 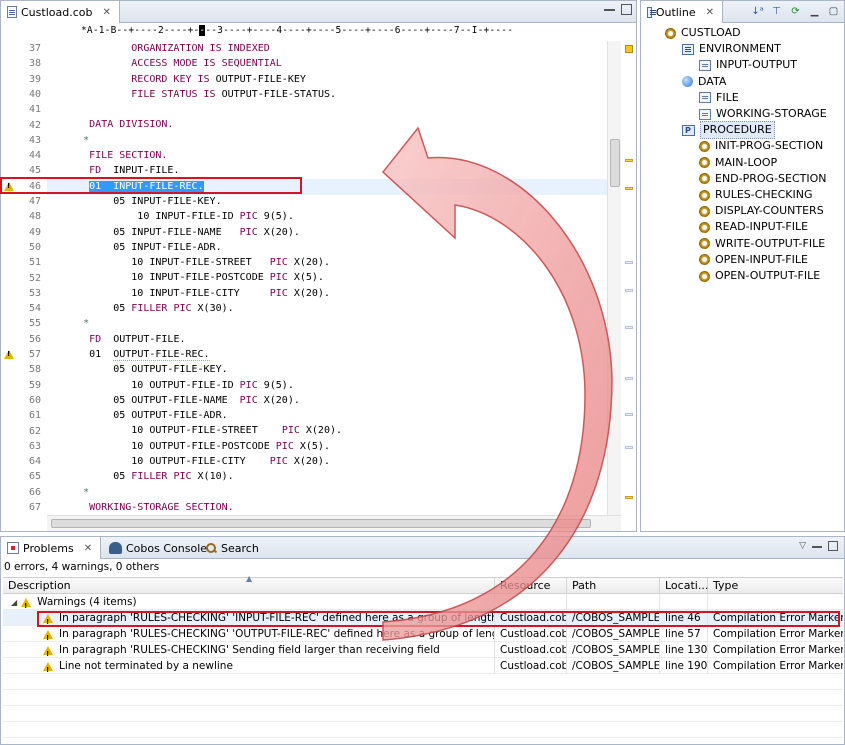 What do you see at coordinates (327, 293) in the screenshot?
I see `code-line: 10 INPUT-FILE-CITY PIC X(20).` at bounding box center [327, 293].